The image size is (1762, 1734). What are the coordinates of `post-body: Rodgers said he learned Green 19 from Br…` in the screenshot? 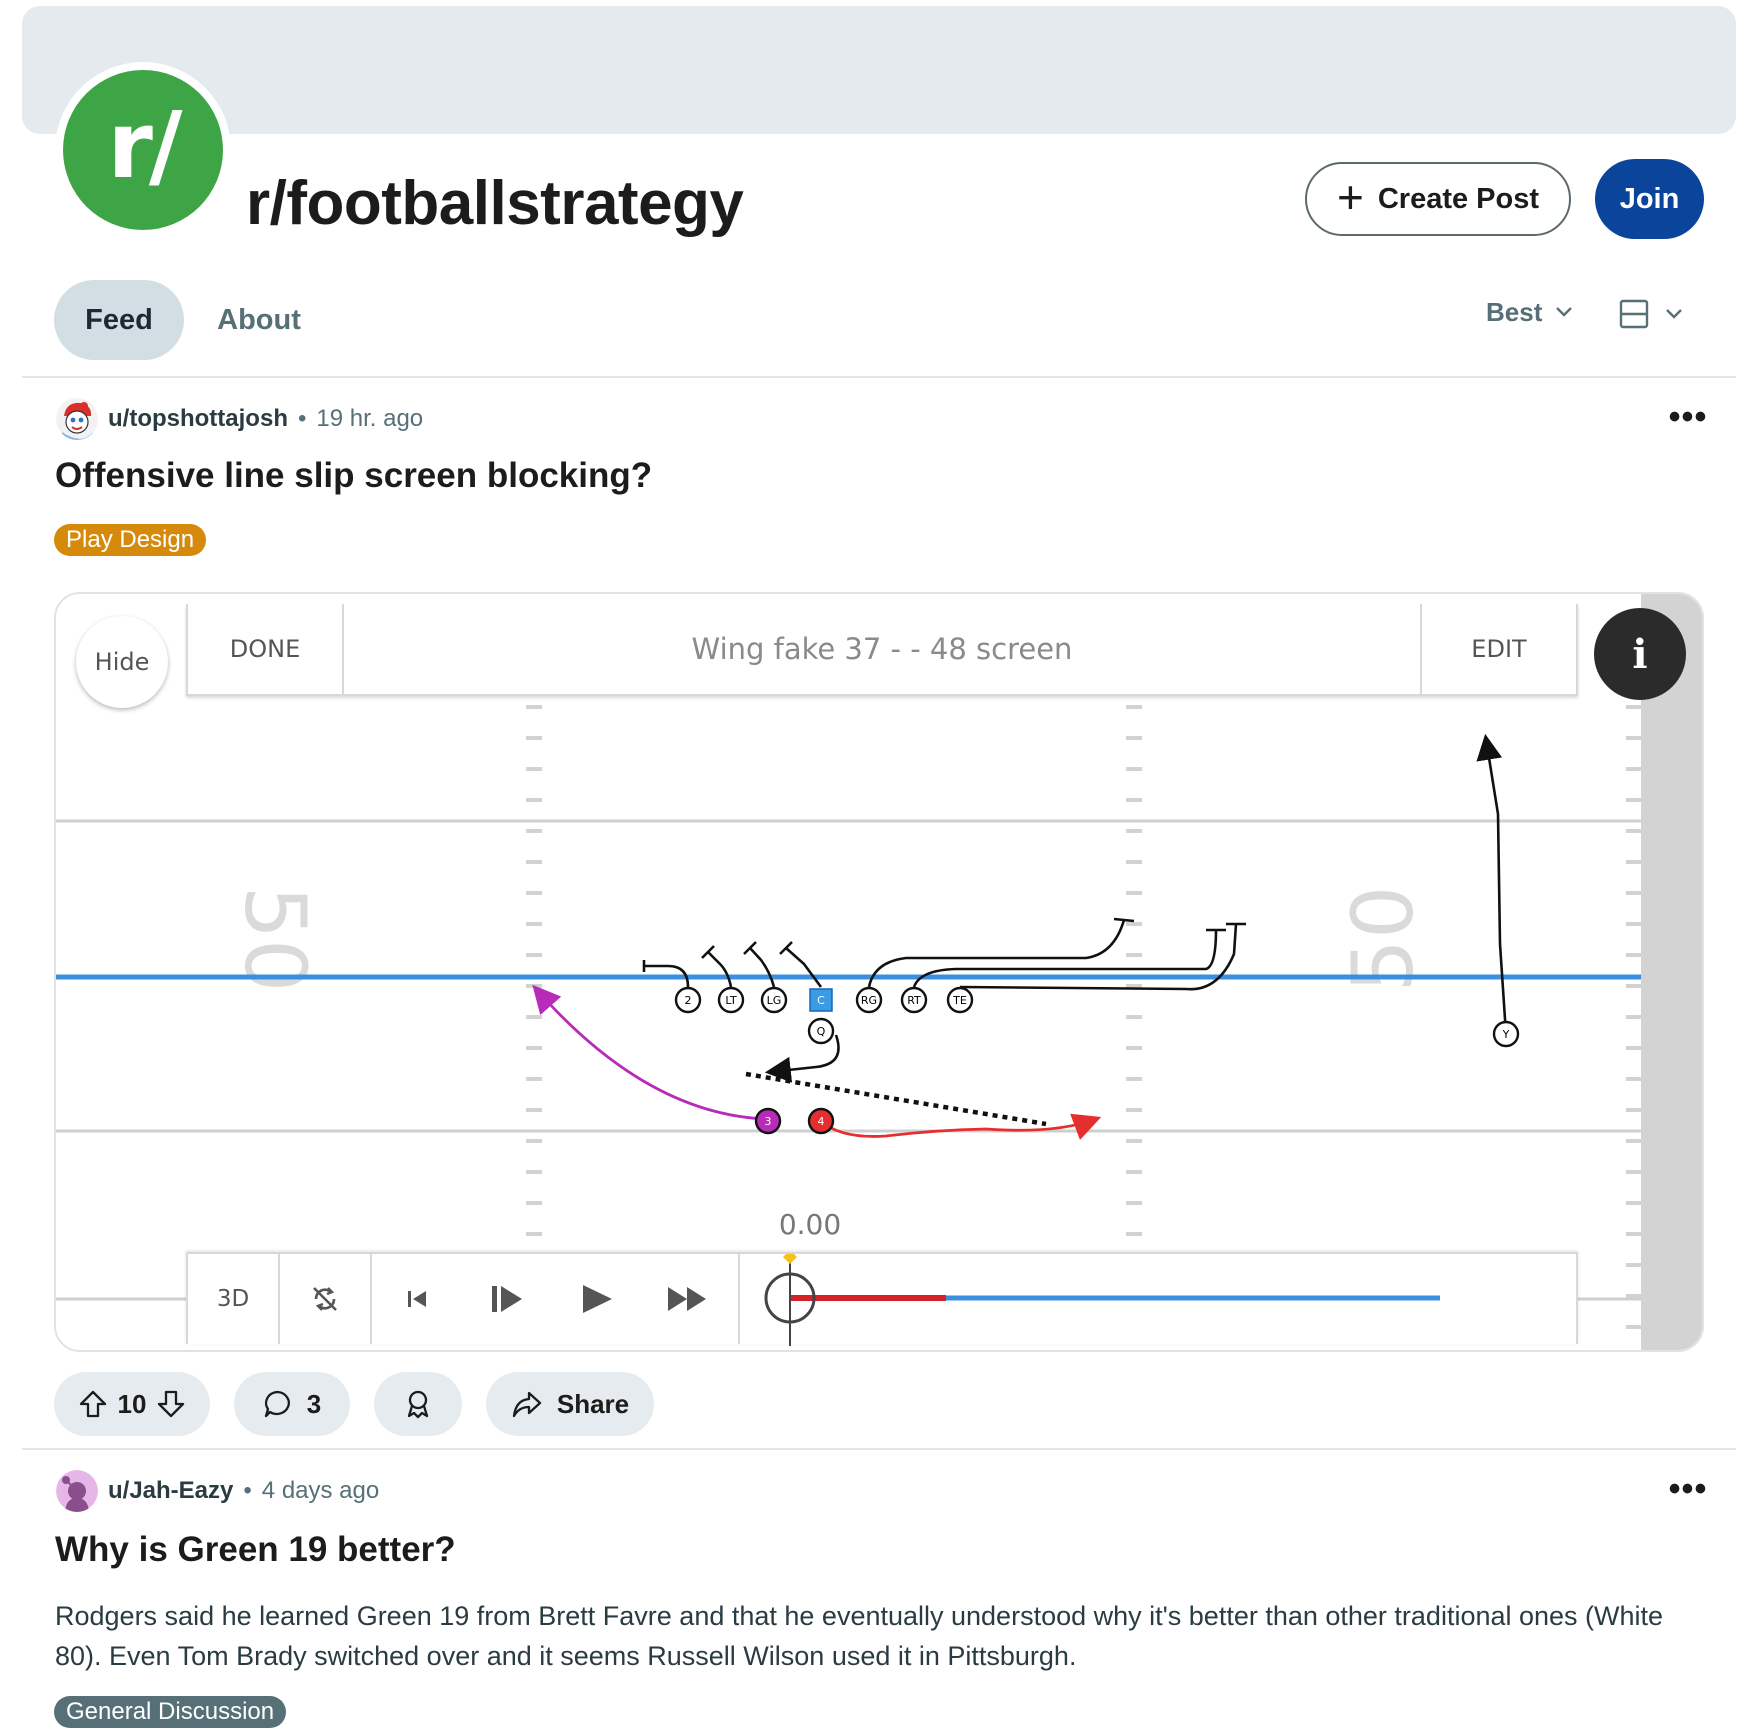 It's located at (859, 1636).